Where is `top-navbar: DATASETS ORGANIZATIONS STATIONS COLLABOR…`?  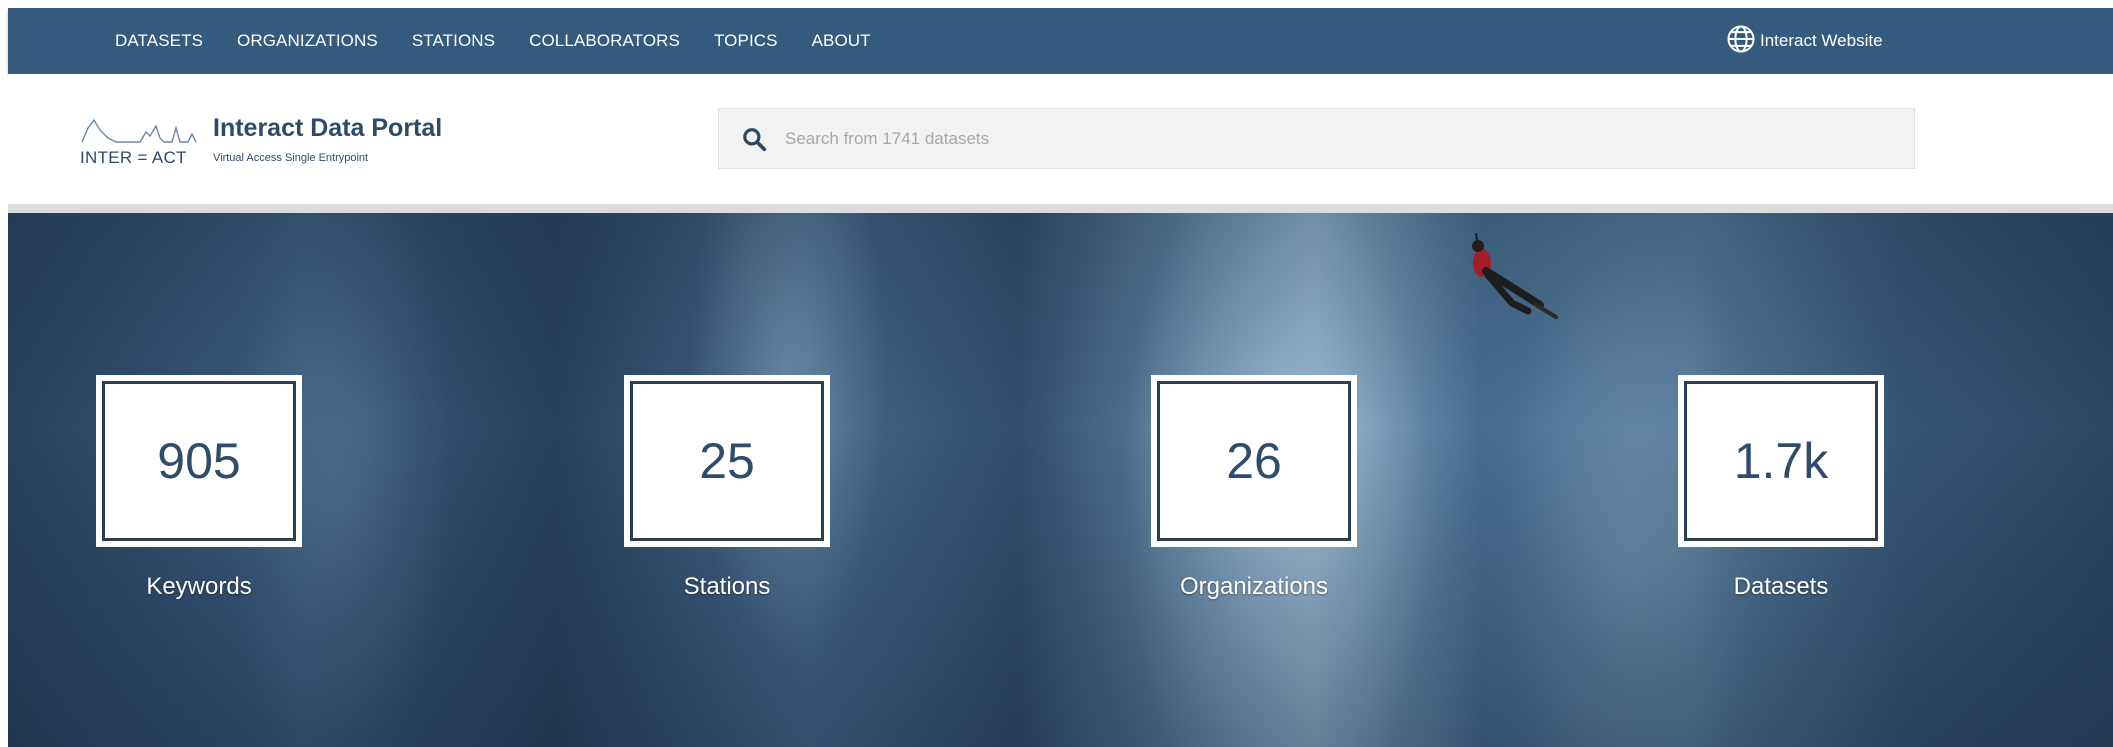 top-navbar: DATASETS ORGANIZATIONS STATIONS COLLABOR… is located at coordinates (1060, 41).